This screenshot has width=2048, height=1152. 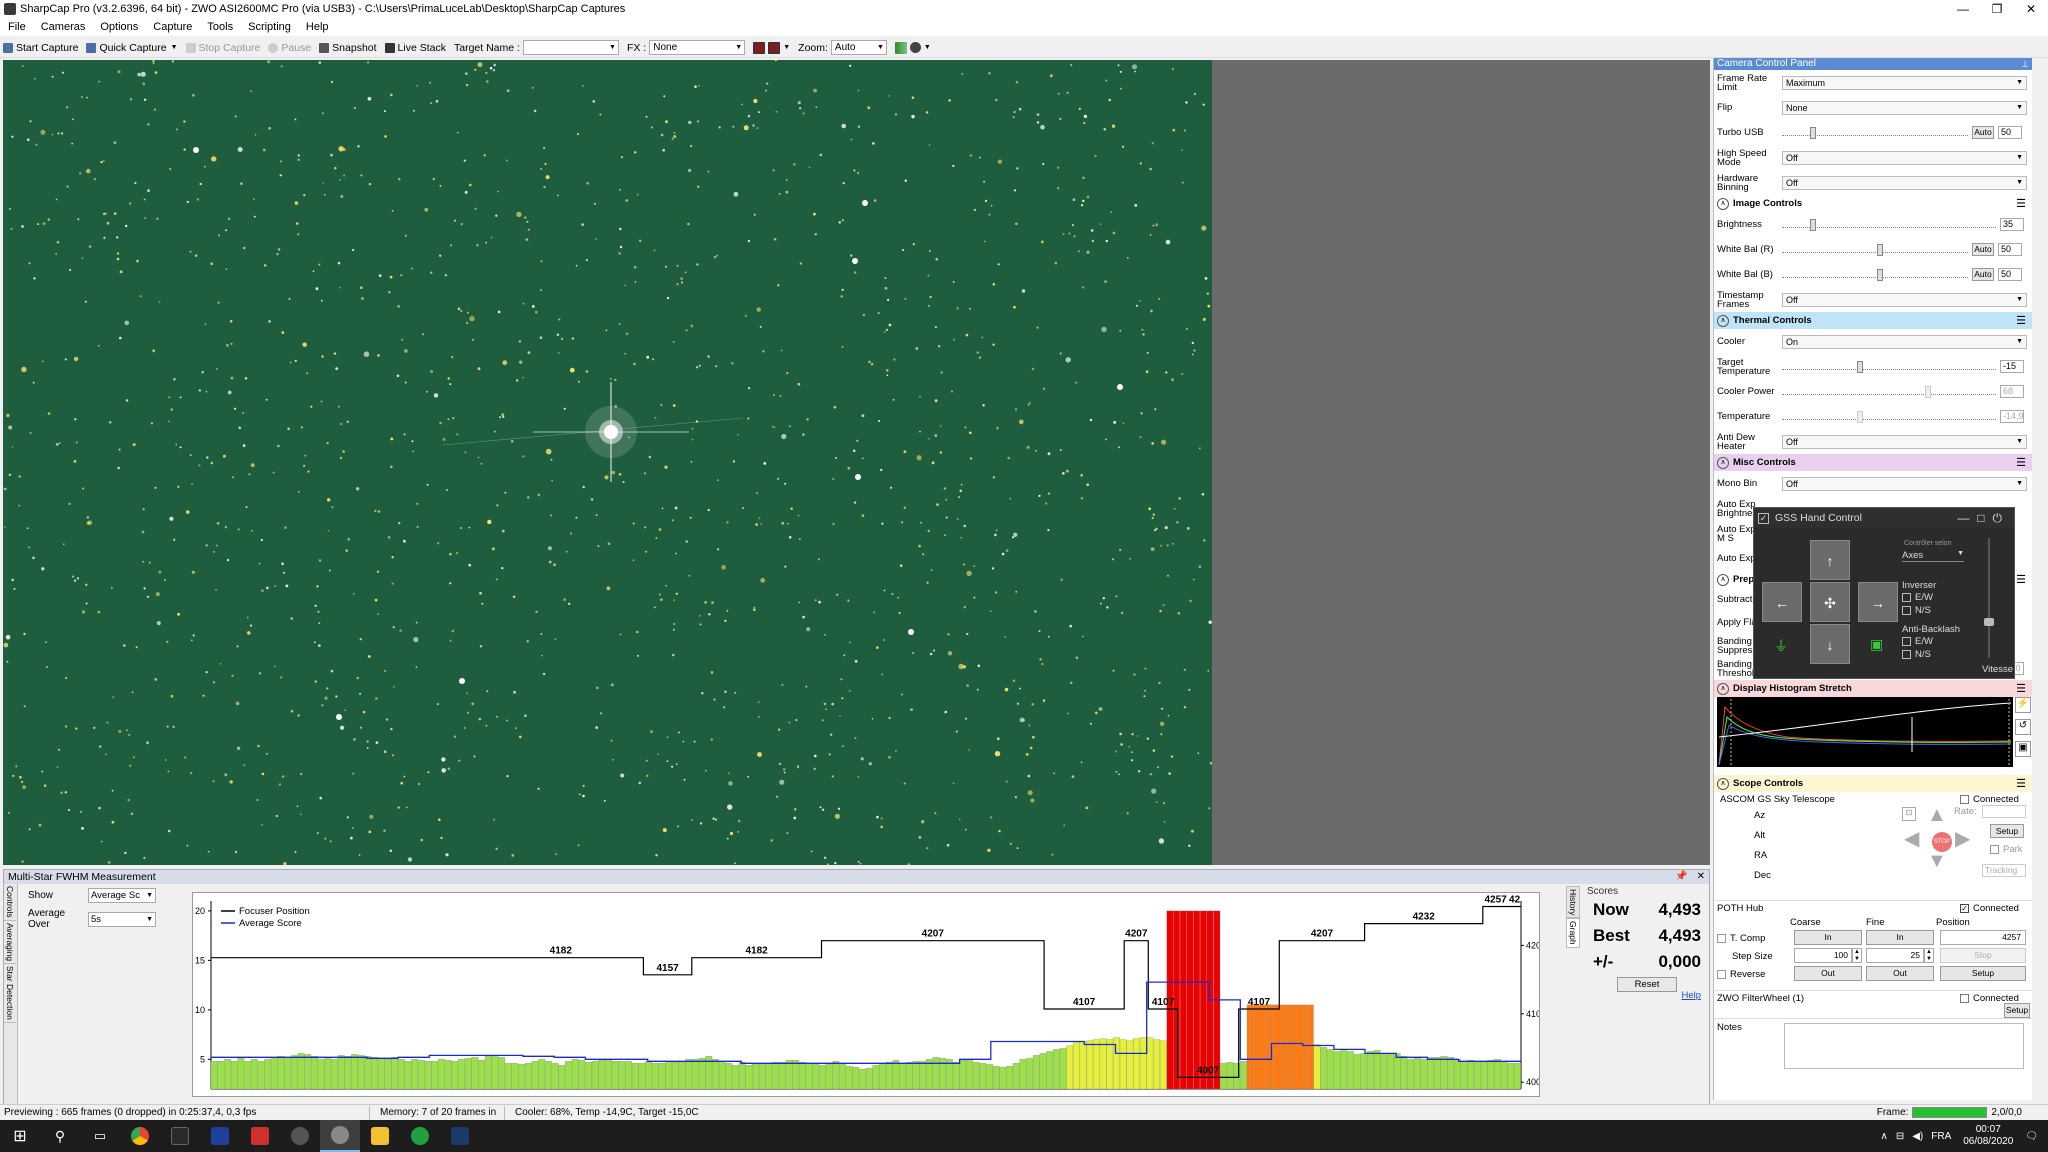 What do you see at coordinates (40, 48) in the screenshot?
I see `start-capture-button: Start Capture` at bounding box center [40, 48].